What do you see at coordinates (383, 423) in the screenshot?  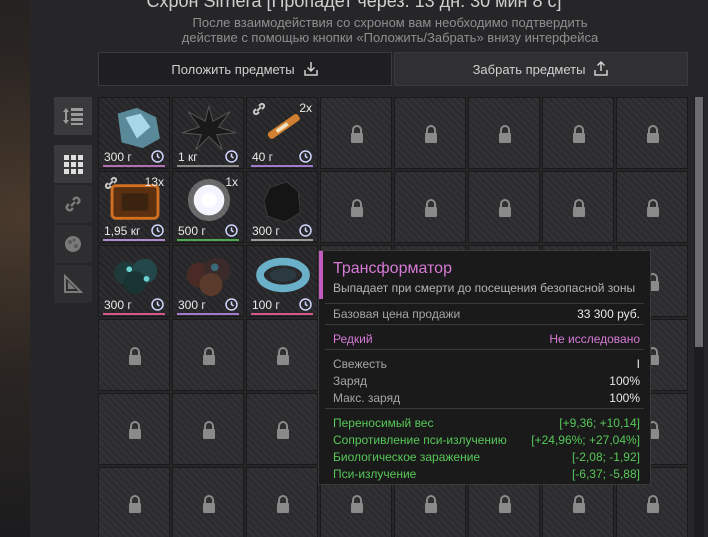 I see `effect-label: Переносимый вес` at bounding box center [383, 423].